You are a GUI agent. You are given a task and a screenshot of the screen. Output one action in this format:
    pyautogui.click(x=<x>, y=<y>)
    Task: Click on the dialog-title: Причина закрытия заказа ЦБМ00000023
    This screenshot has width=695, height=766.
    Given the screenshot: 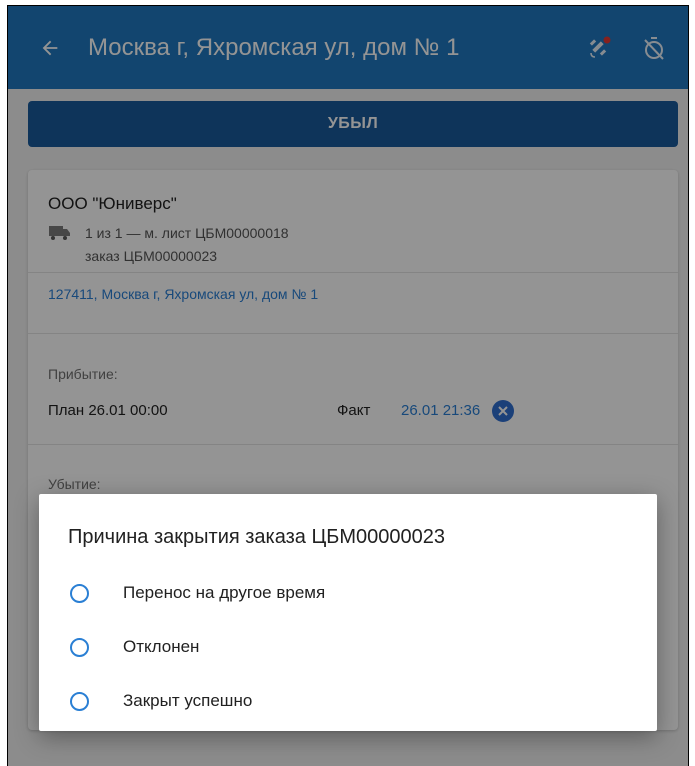 What is the action you would take?
    pyautogui.click(x=257, y=537)
    